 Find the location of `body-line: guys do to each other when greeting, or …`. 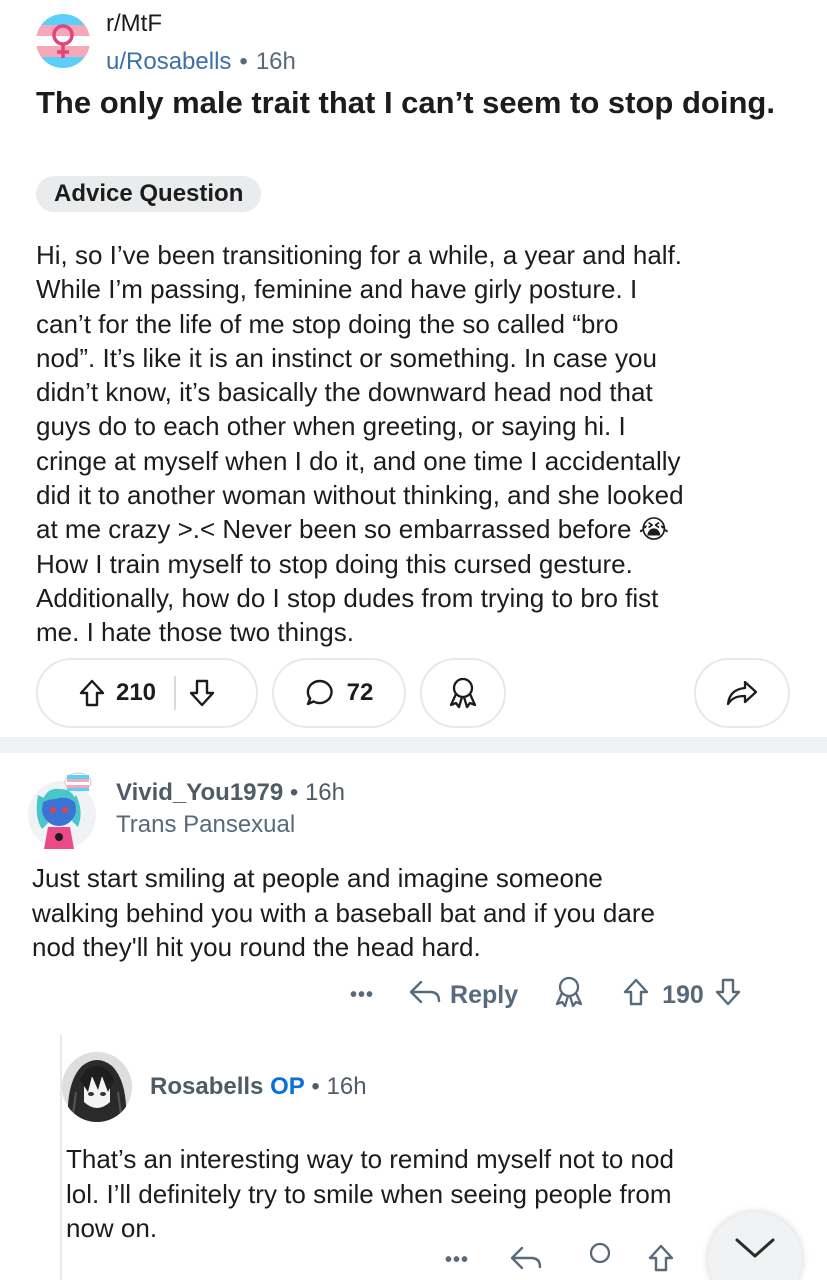

body-line: guys do to each other when greeting, or … is located at coordinates (331, 426).